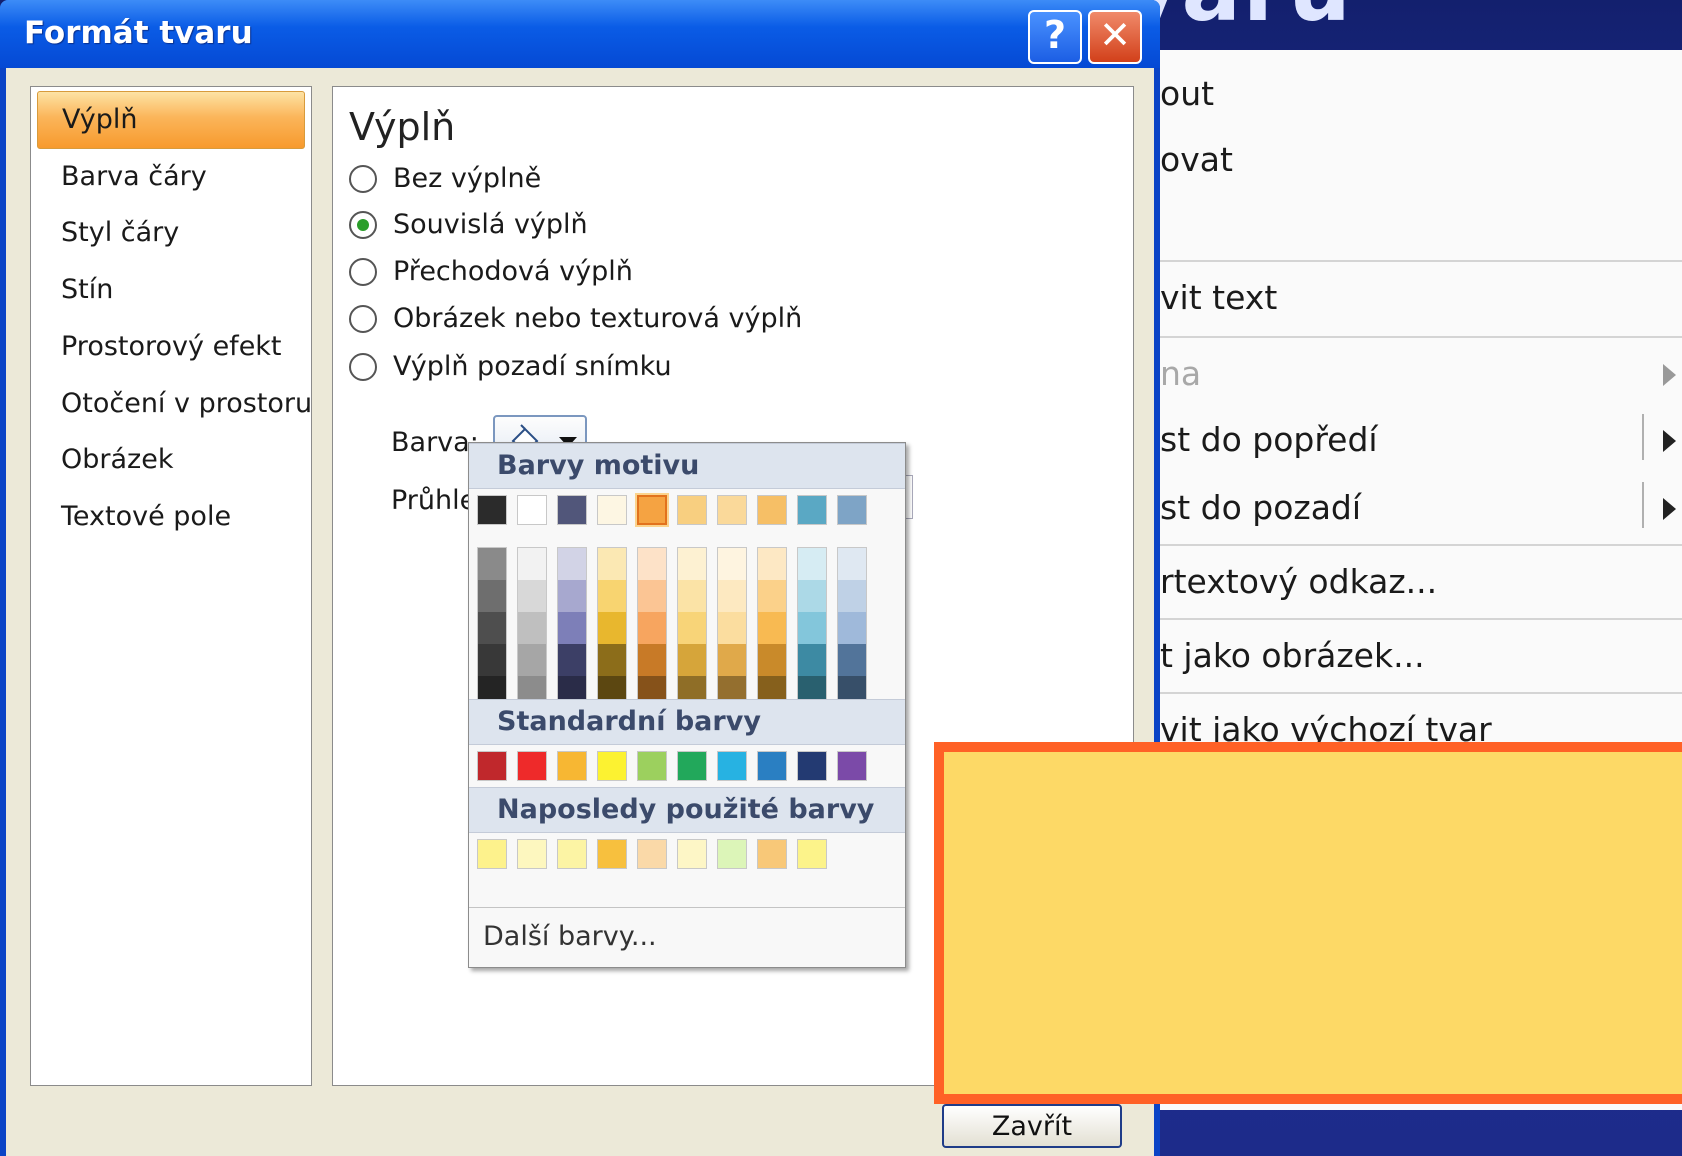 The height and width of the screenshot is (1156, 1682). I want to click on menu-item-bring-to-front: st do popředí, so click(1418, 439).